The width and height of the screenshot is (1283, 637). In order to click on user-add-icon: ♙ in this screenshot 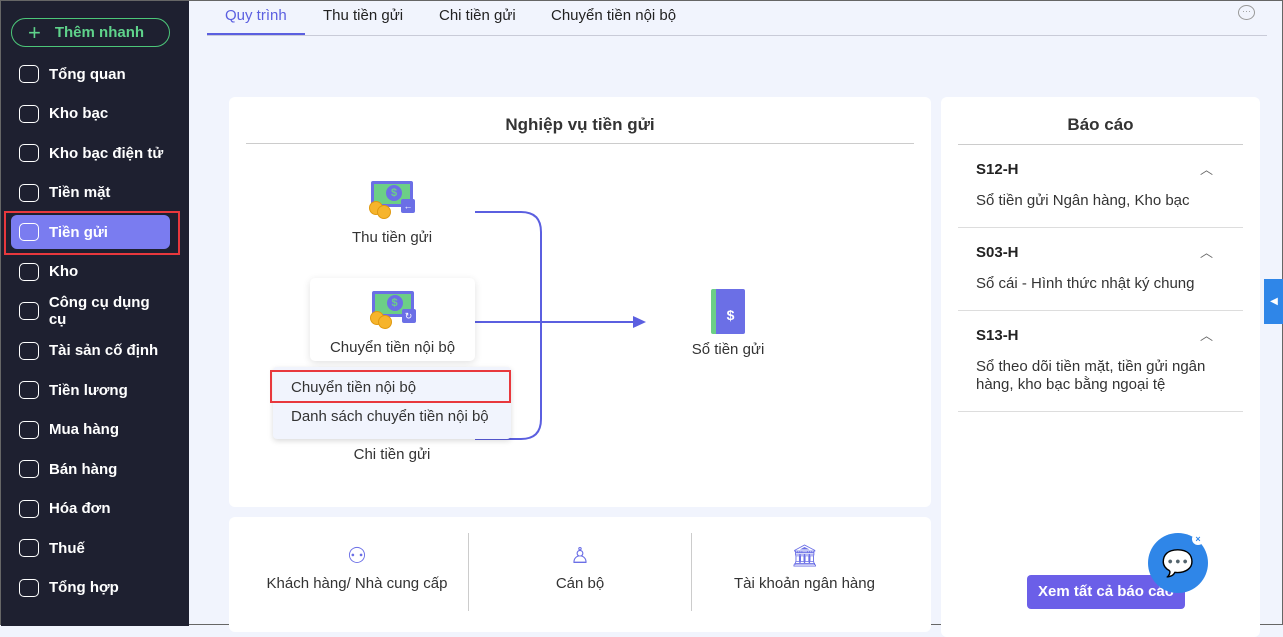, I will do `click(580, 555)`.